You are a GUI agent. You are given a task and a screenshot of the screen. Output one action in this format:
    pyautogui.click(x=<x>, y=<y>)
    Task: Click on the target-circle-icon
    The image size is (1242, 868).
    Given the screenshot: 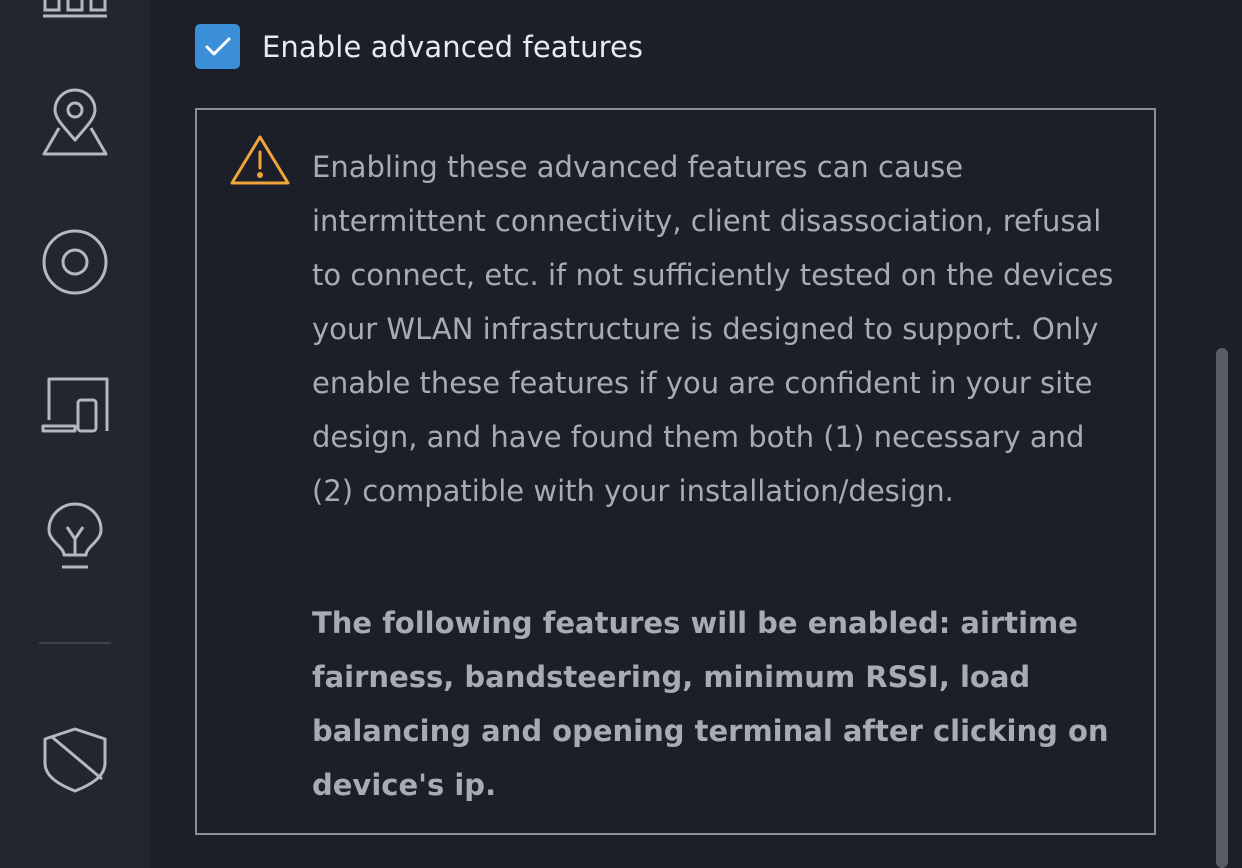 What is the action you would take?
    pyautogui.click(x=75, y=262)
    